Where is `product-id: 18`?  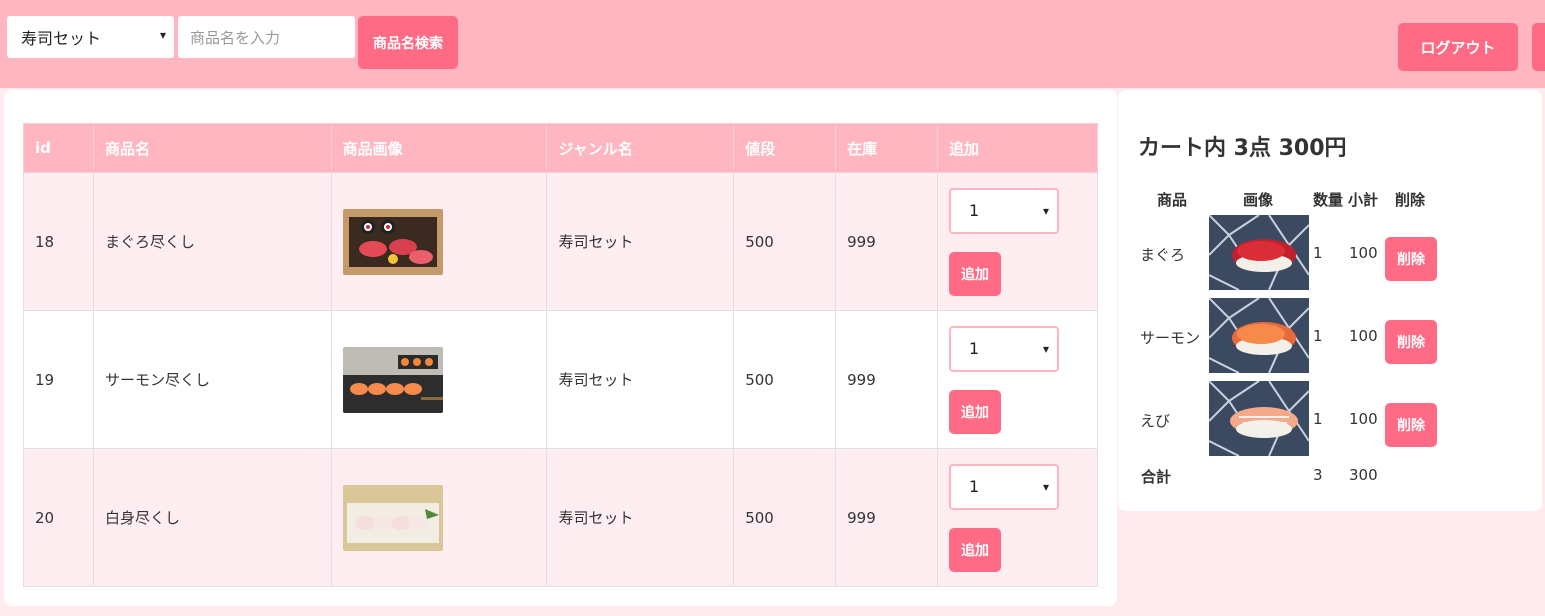
product-id: 18 is located at coordinates (58, 241).